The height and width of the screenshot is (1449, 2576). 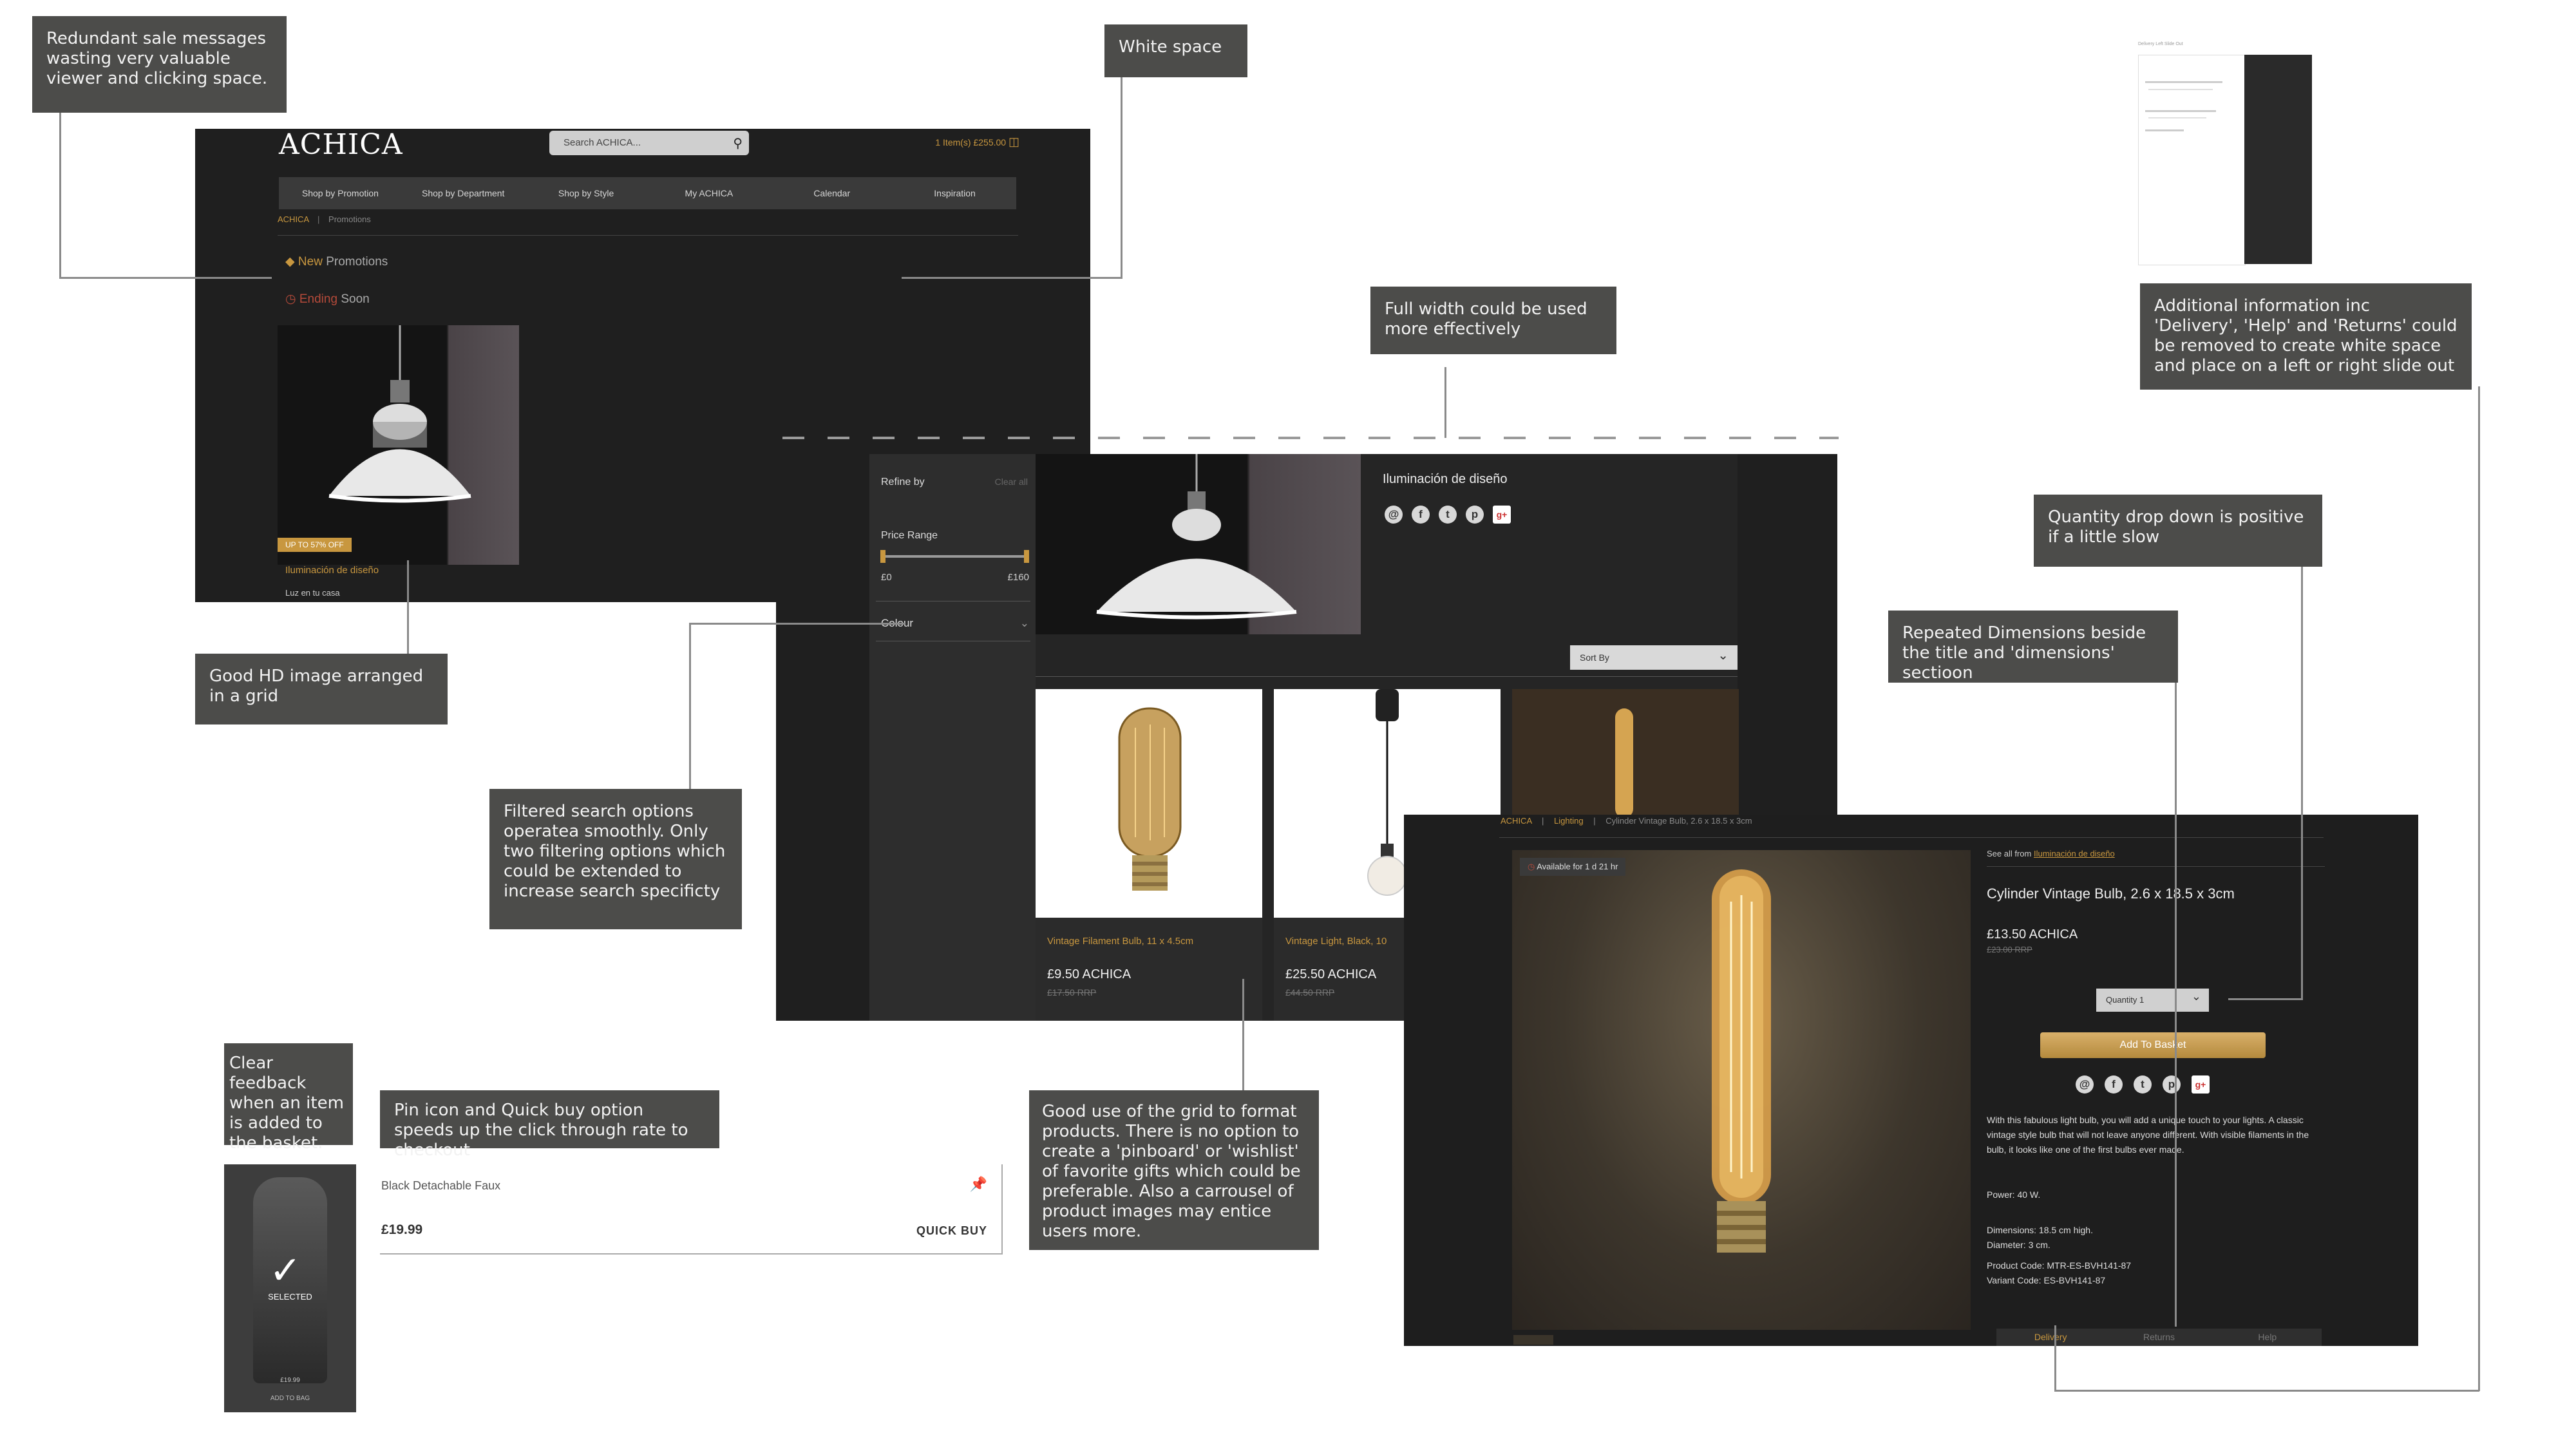 What do you see at coordinates (327, 299) in the screenshot?
I see `ending-soon-link: ◷ Ending Soon` at bounding box center [327, 299].